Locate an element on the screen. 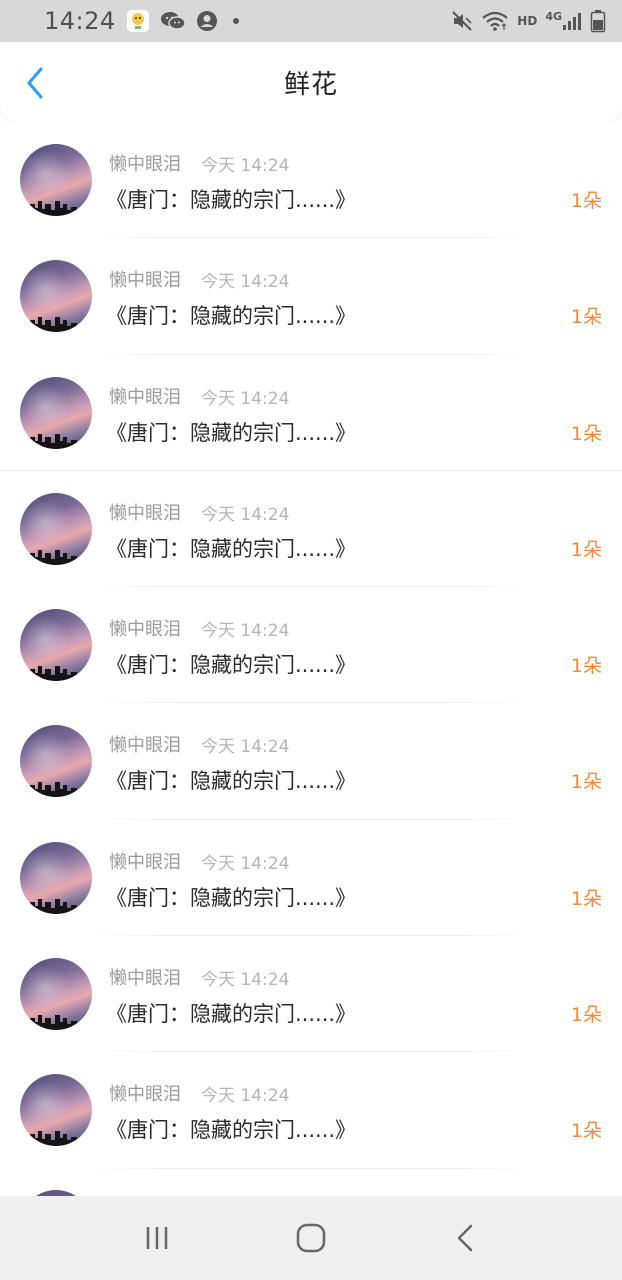 This screenshot has width=622, height=1280. back-button is located at coordinates (35, 83).